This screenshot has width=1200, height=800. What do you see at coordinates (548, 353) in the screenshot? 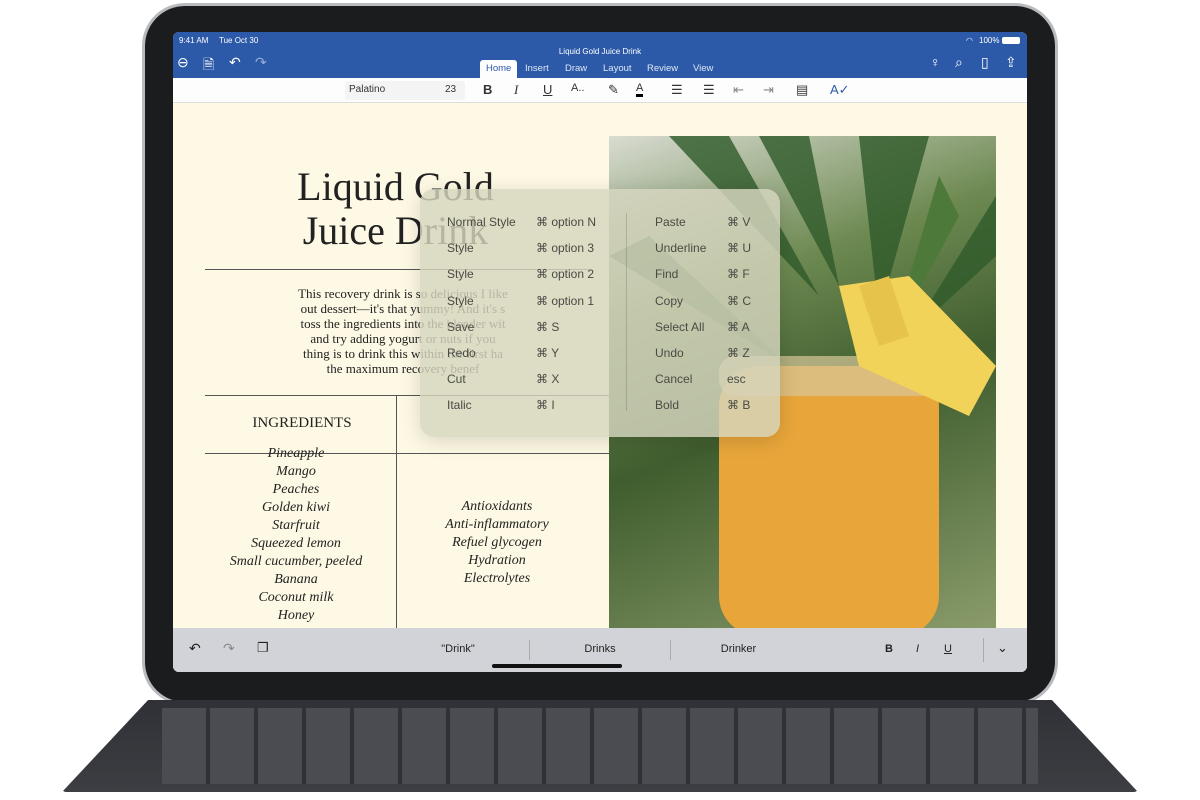
I see `shortcut-keys: ⌘ Y` at bounding box center [548, 353].